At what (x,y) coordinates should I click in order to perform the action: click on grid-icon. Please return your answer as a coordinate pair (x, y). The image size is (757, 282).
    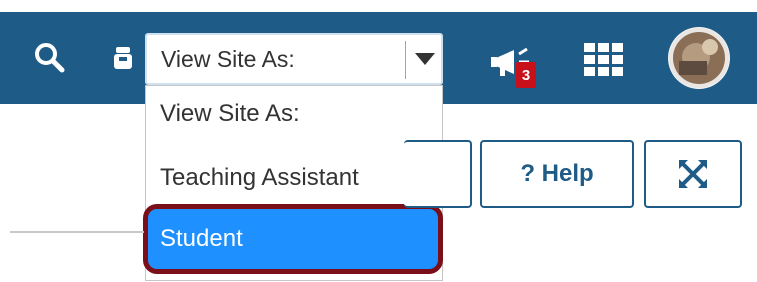
    Looking at the image, I should click on (603, 59).